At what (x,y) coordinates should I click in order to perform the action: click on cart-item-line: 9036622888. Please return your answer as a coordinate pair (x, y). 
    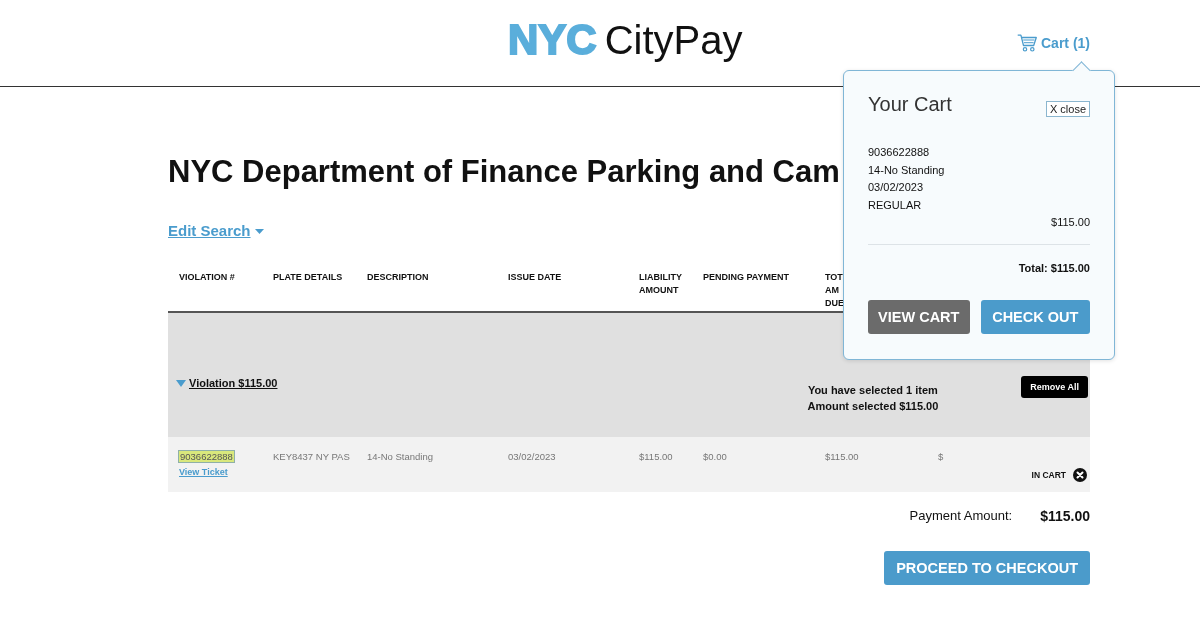
    Looking at the image, I should click on (899, 152).